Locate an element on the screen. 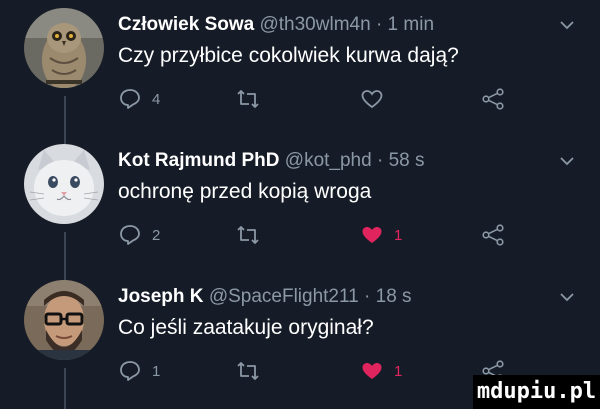 The height and width of the screenshot is (409, 600). display-name: Joseph K is located at coordinates (161, 296).